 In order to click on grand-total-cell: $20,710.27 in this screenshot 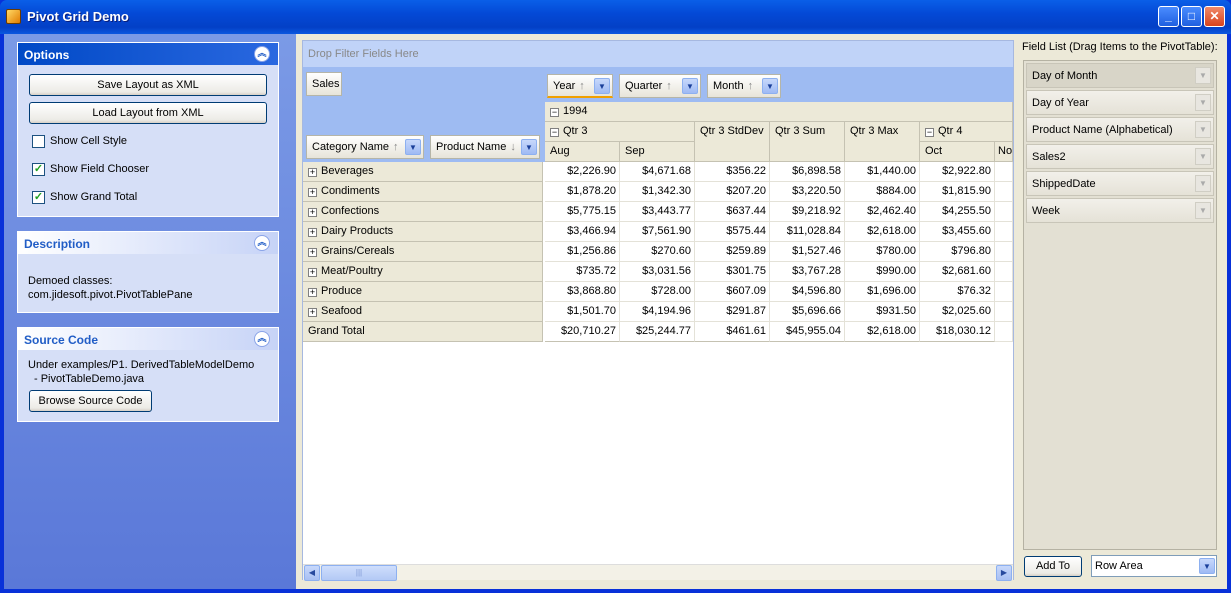, I will do `click(582, 332)`.